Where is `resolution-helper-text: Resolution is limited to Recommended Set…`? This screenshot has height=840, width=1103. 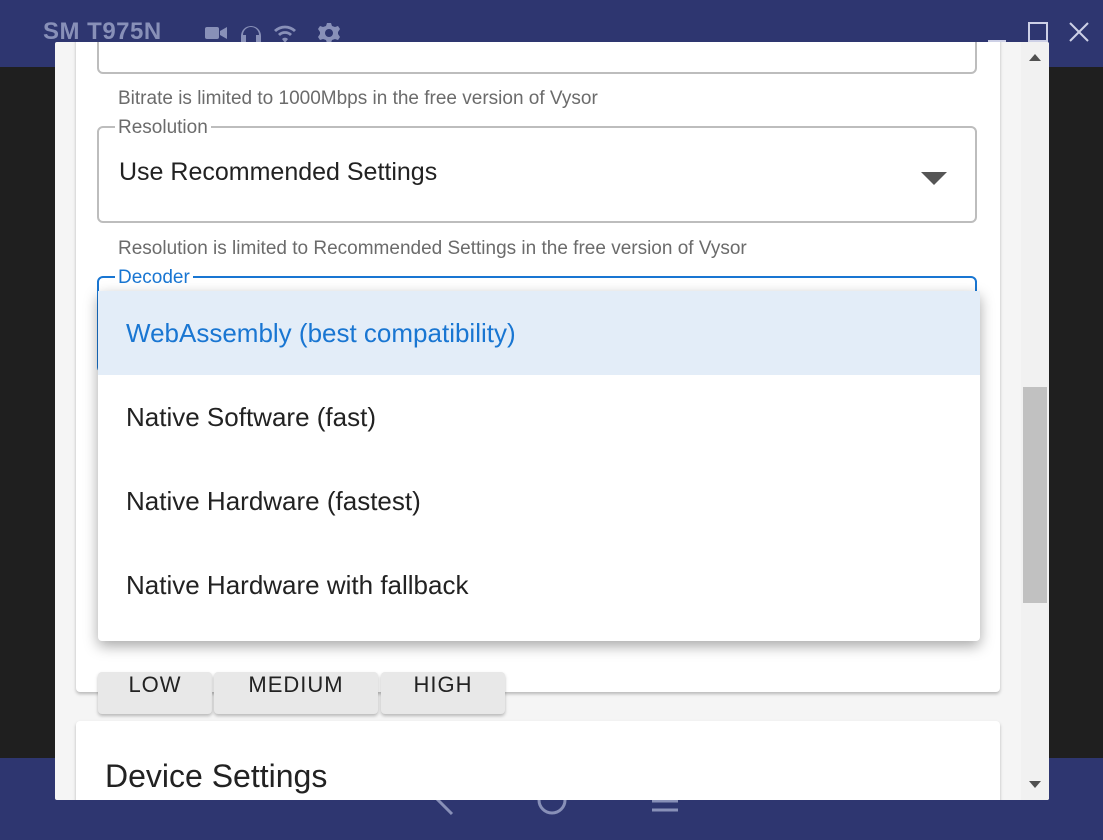
resolution-helper-text: Resolution is limited to Recommended Set… is located at coordinates (432, 248).